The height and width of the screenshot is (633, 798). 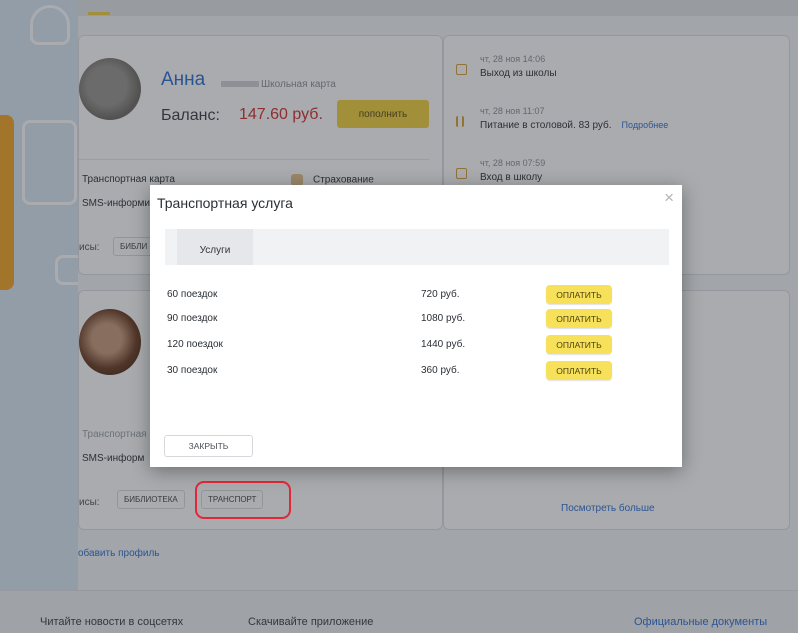 I want to click on service-name: 90 поездок, so click(x=192, y=318).